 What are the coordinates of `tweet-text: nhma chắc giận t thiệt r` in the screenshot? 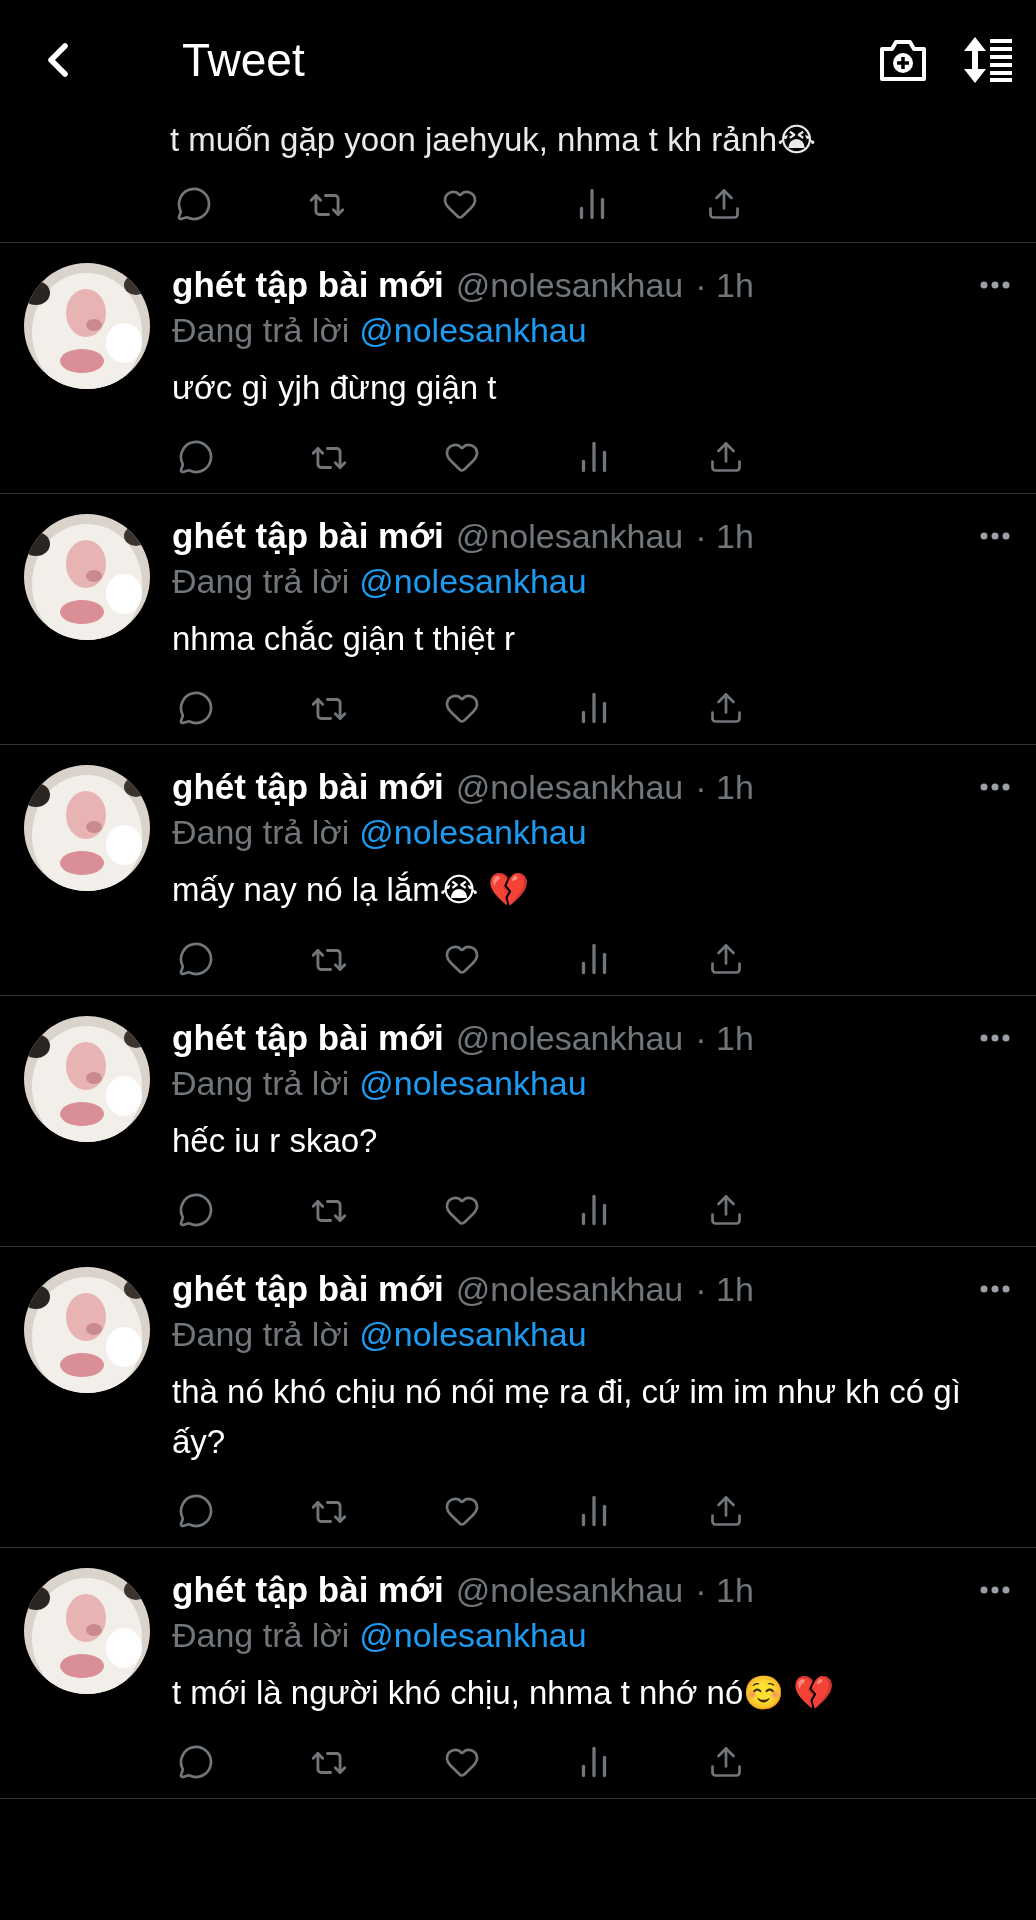 It's located at (344, 639).